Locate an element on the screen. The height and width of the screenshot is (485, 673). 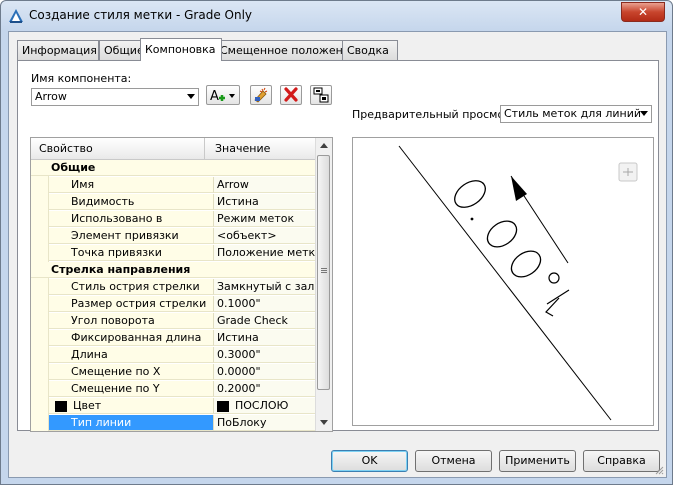
property-name-text: Видимость is located at coordinates (103, 201).